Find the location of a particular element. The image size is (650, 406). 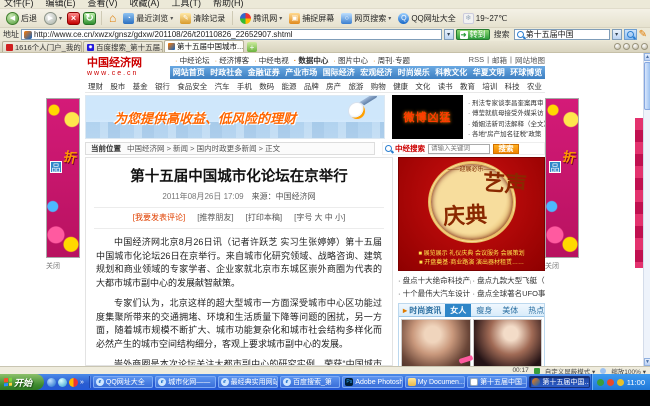

clear-history-button: ✎ 清除记录 is located at coordinates (202, 18).